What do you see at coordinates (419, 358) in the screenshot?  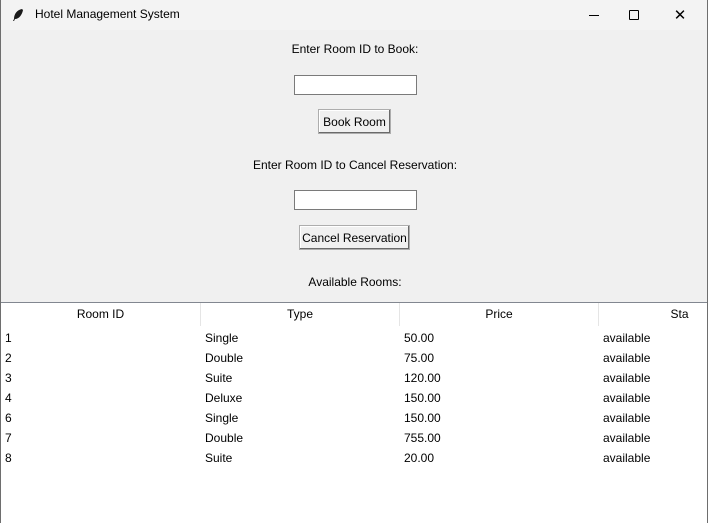 I see `cell-price: 75.00` at bounding box center [419, 358].